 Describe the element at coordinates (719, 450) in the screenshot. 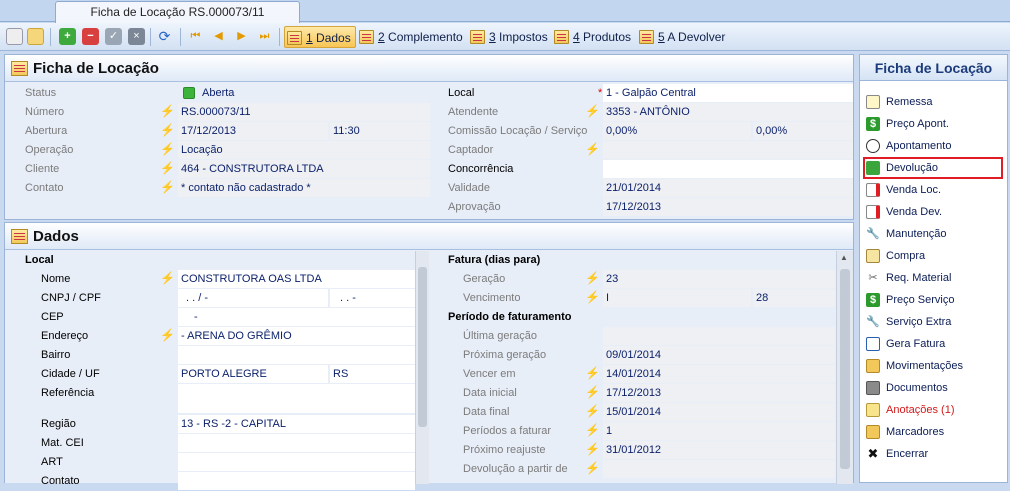

I see `reajuste-field: 31/01/2012` at that location.